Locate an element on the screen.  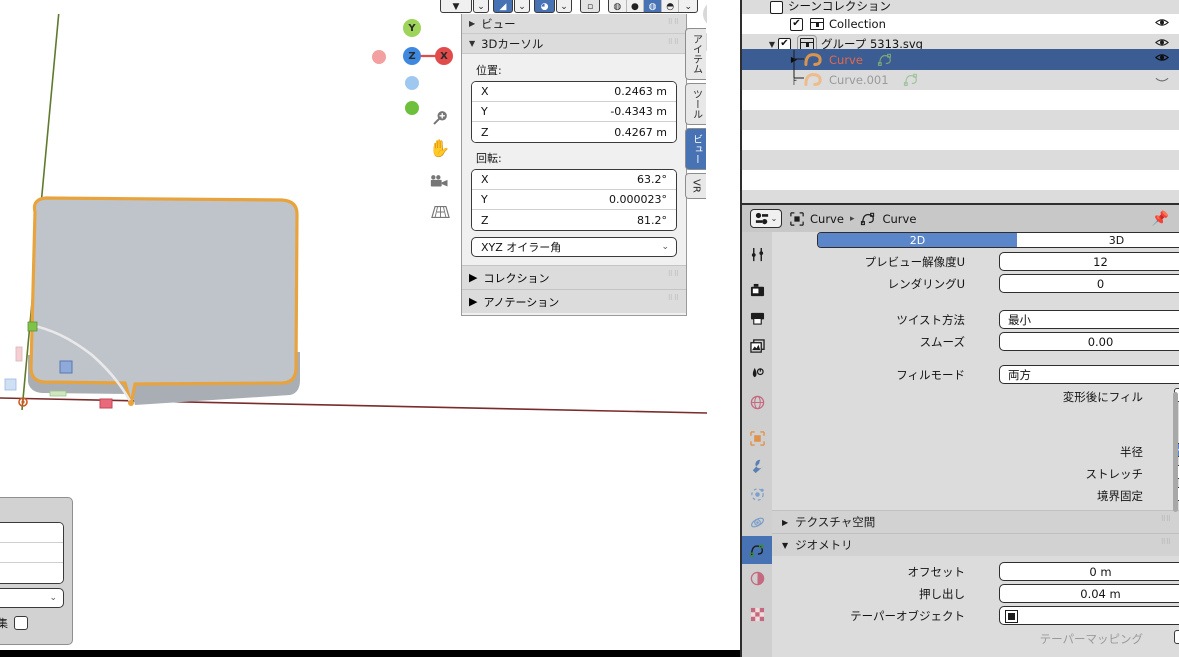
cursor-rotation-z: Z 81.2° is located at coordinates (574, 220).